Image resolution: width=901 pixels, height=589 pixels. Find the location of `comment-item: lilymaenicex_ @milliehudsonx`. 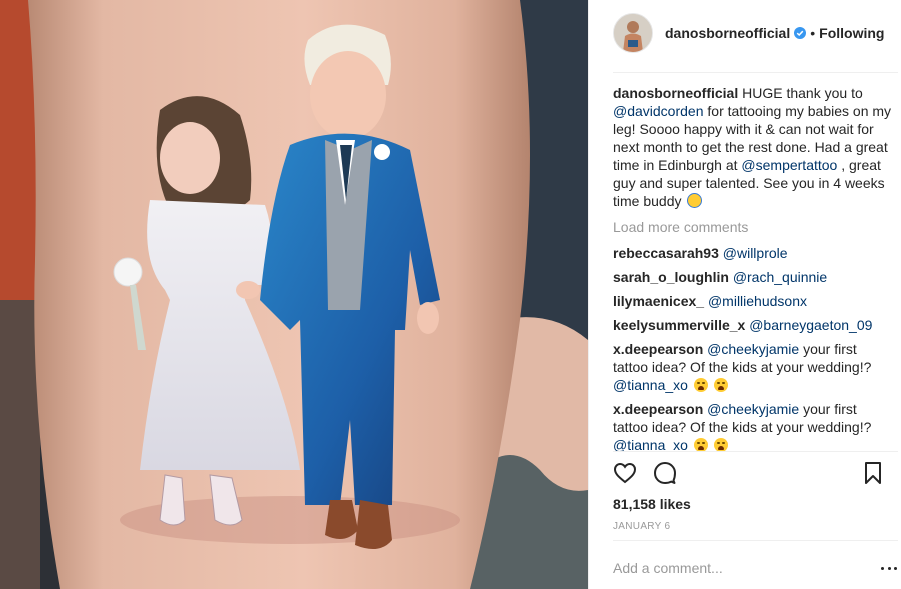

comment-item: lilymaenicex_ @milliehudsonx is located at coordinates (753, 301).